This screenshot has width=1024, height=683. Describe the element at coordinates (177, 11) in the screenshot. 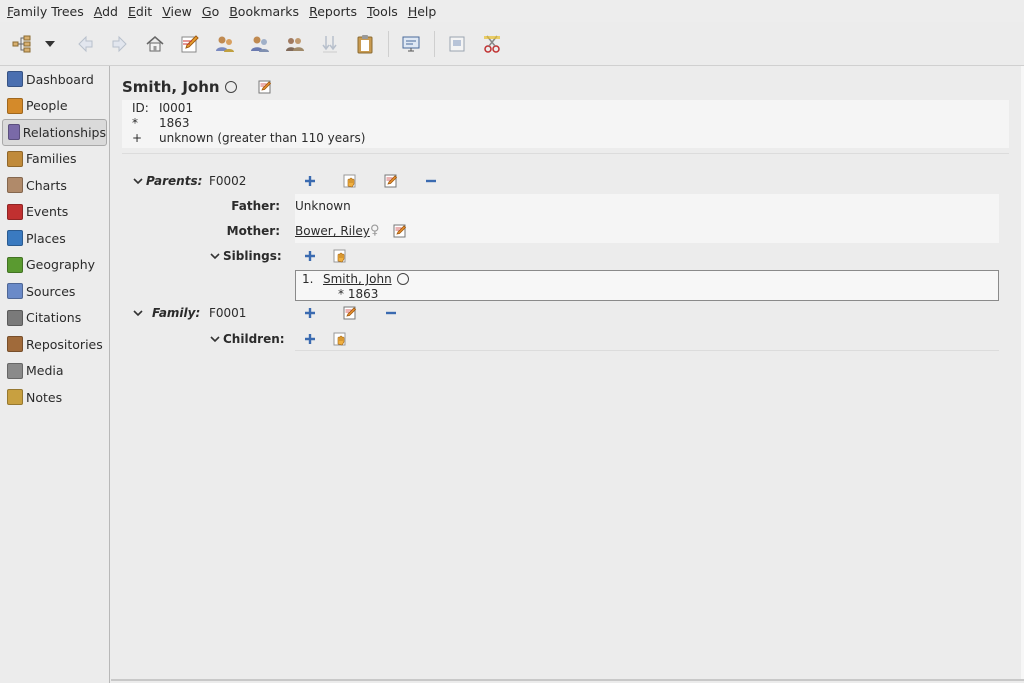

I see `menu-view: View` at that location.